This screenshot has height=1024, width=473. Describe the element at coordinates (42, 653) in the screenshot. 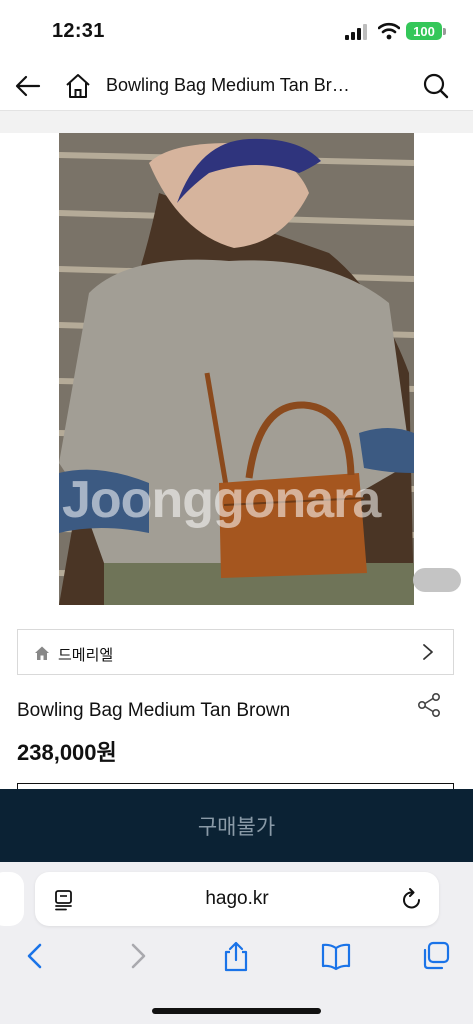

I see `shop-home-icon` at that location.